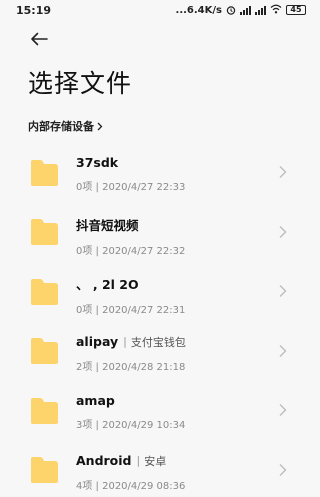 This screenshot has width=320, height=497. What do you see at coordinates (160, 173) in the screenshot?
I see `file-row: 37sdk 0项 | 2020/4/27 22:33` at bounding box center [160, 173].